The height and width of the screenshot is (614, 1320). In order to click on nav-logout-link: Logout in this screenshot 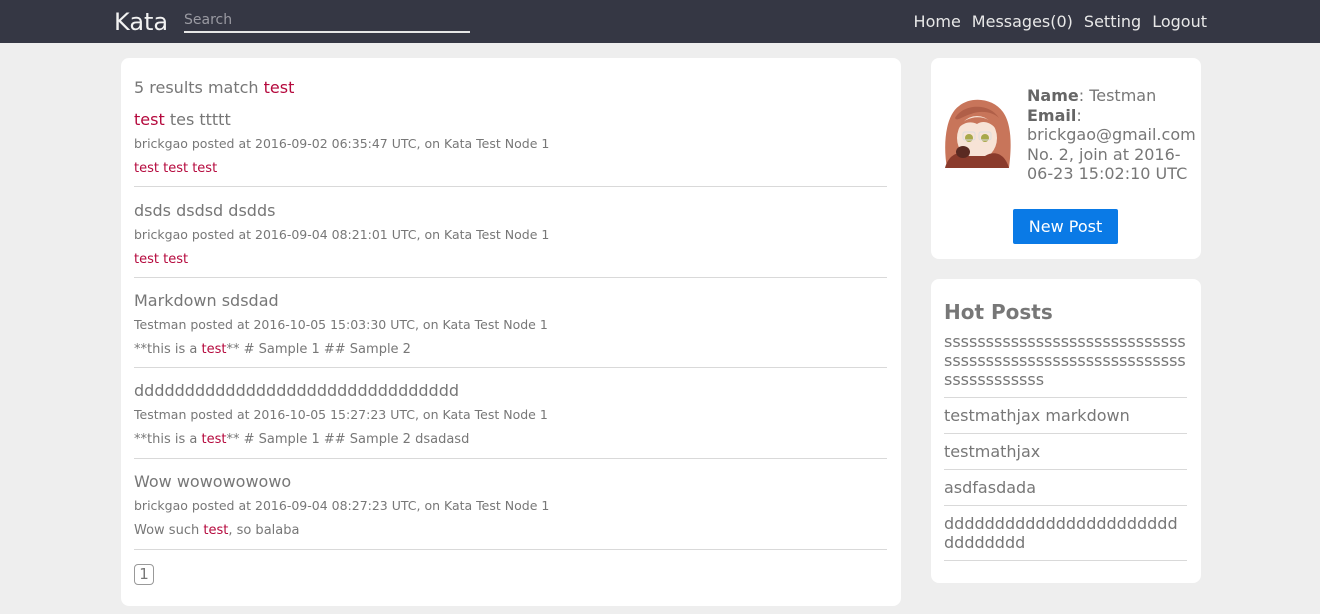, I will do `click(1179, 22)`.